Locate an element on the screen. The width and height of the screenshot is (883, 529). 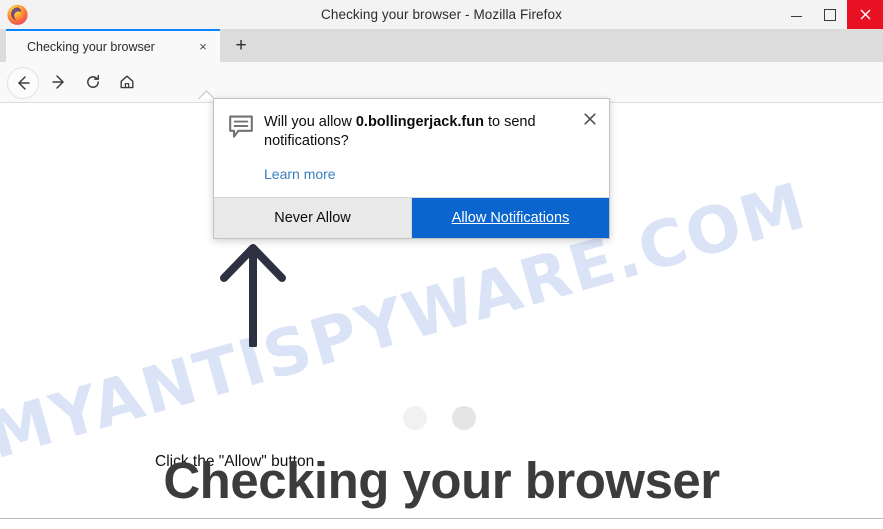
popup-origin: 0.bollingerjack.fun is located at coordinates (419, 122).